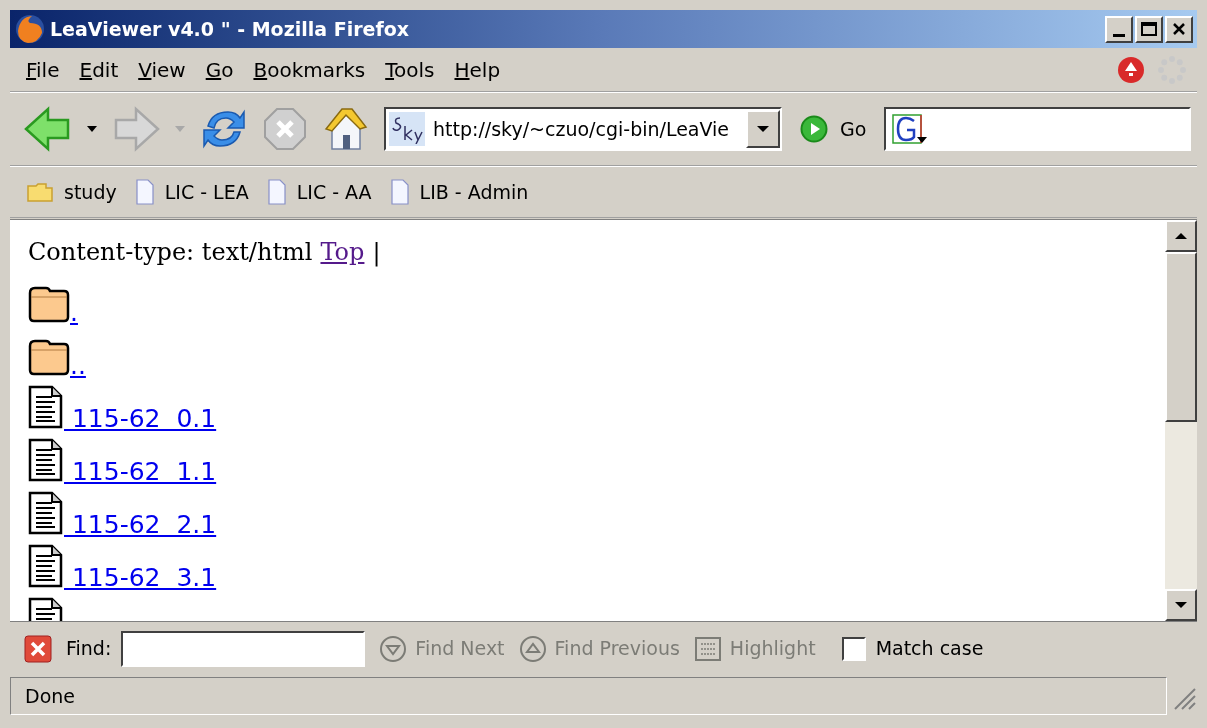 The width and height of the screenshot is (1207, 728). I want to click on url-text: http://sky/~czuo/cgi-bin/LeaVie, so click(582, 129).